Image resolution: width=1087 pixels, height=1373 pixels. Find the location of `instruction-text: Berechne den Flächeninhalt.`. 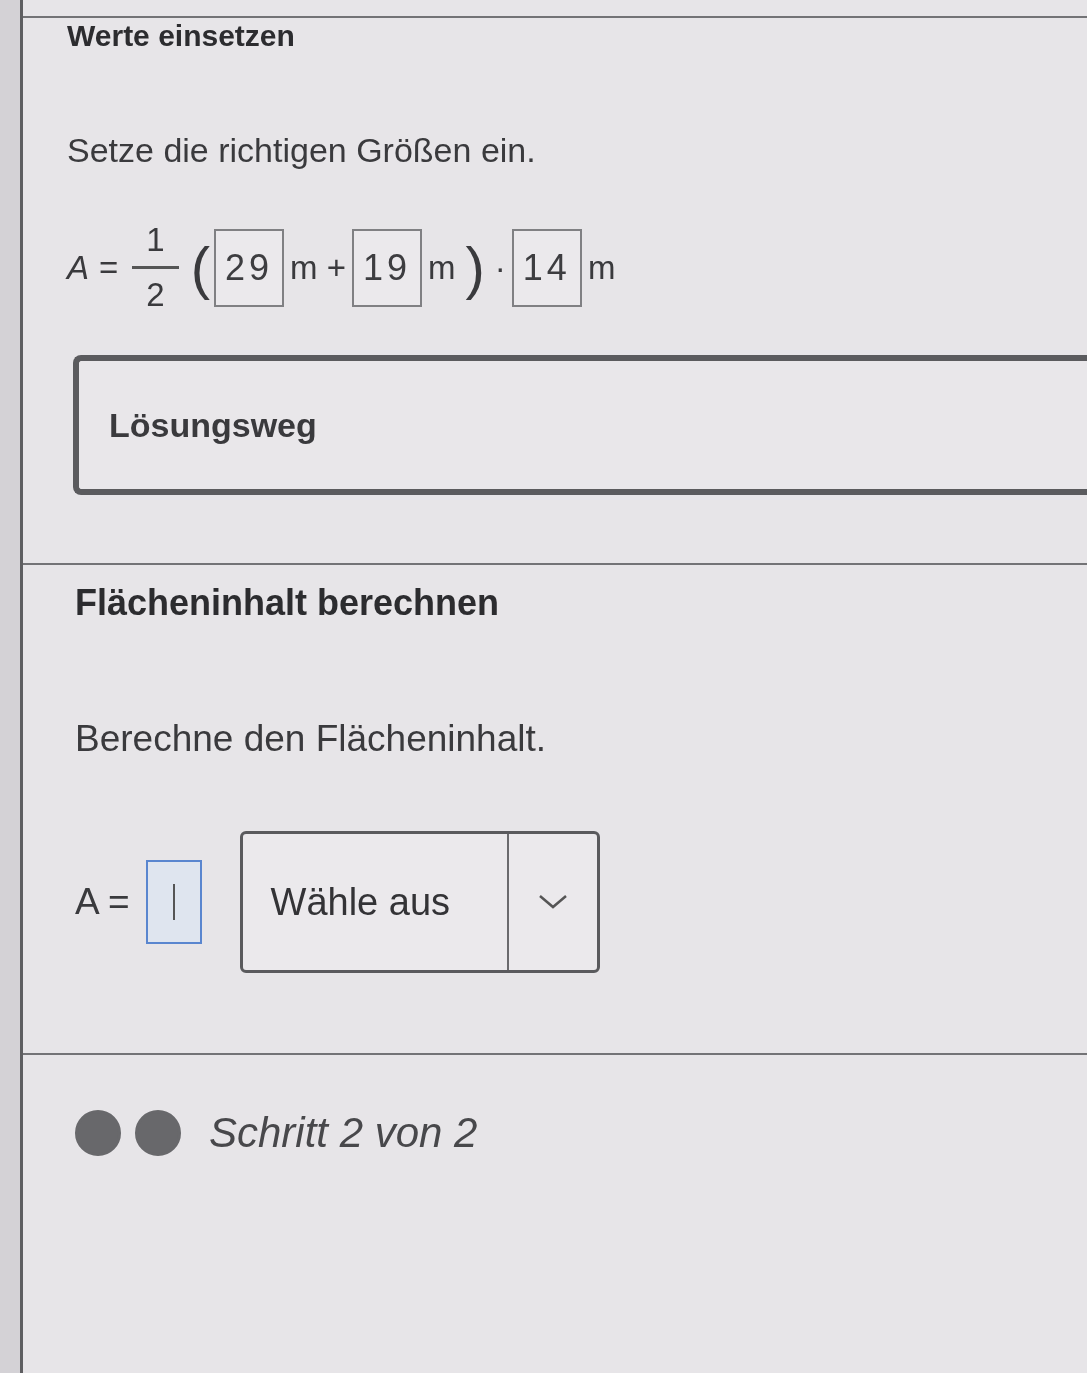

instruction-text: Berechne den Flächeninhalt. is located at coordinates (311, 739).